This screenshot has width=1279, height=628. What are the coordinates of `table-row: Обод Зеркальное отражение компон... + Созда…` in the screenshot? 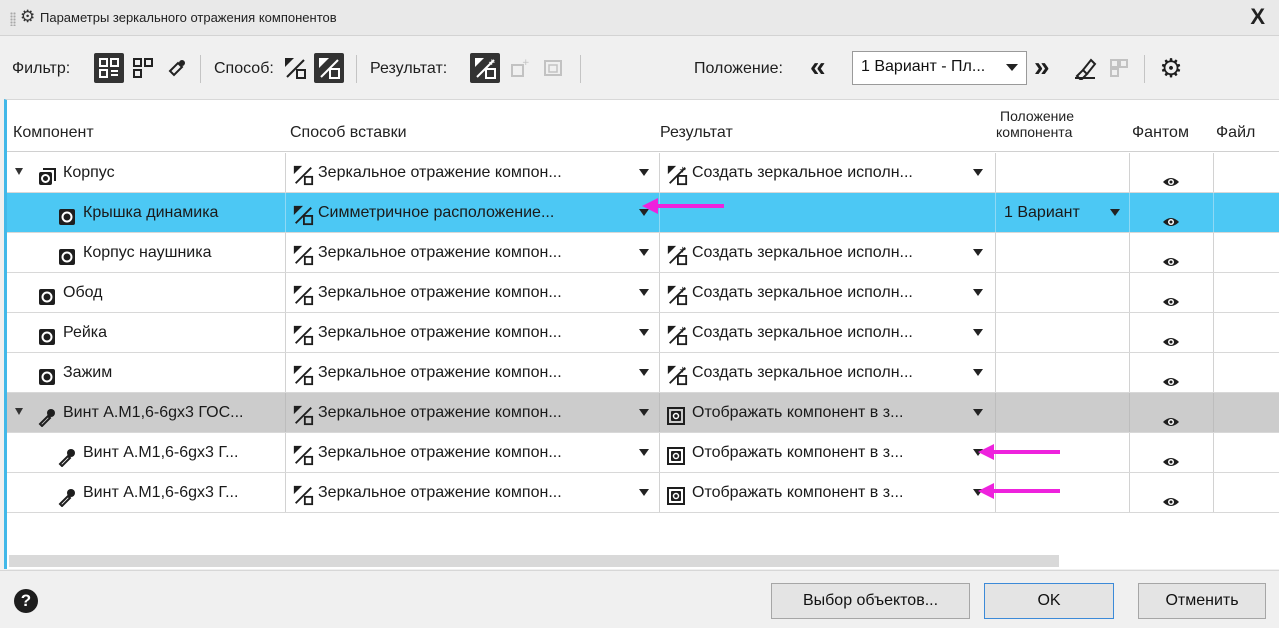 It's located at (643, 293).